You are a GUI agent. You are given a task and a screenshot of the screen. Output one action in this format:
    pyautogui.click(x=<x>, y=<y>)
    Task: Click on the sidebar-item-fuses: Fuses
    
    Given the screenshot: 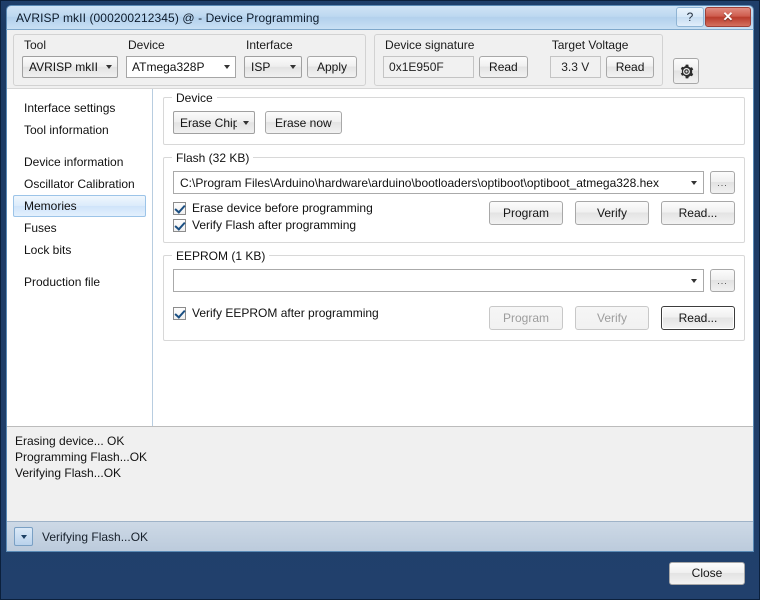 What is the action you would take?
    pyautogui.click(x=79, y=228)
    